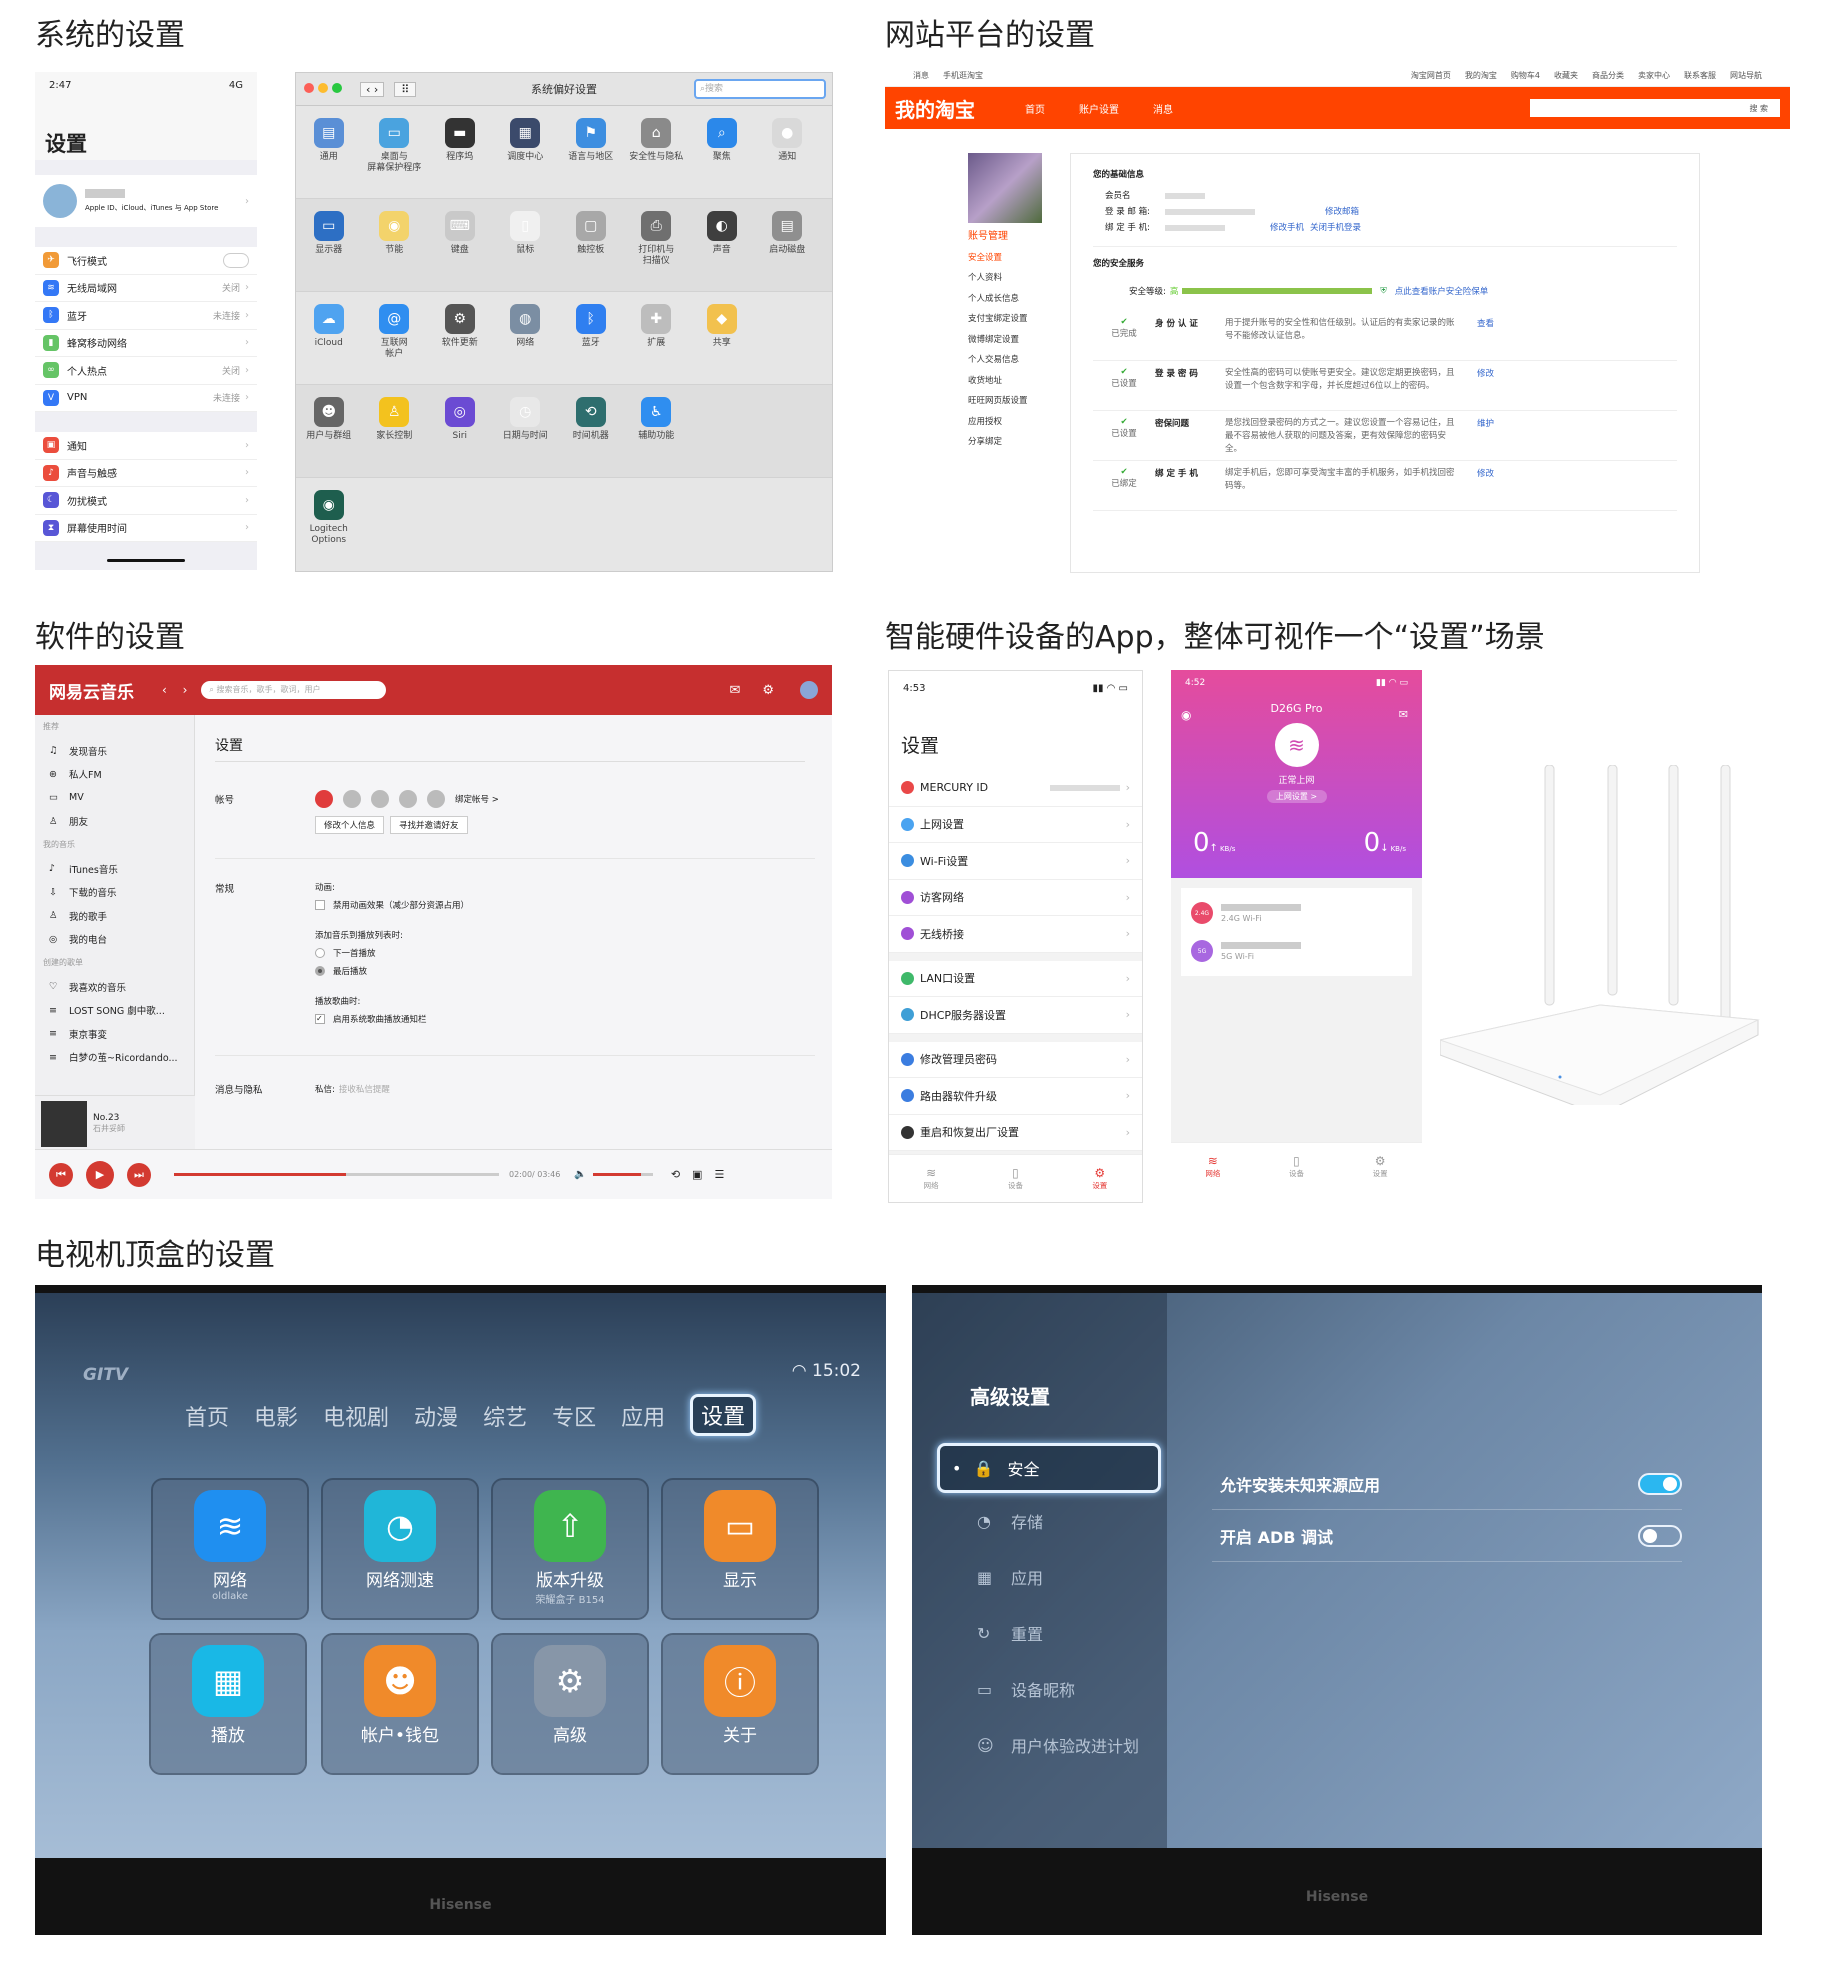 This screenshot has height=1965, width=1826. Describe the element at coordinates (1287, 228) in the screenshot. I see `change-phone-link: 修改手机` at that location.